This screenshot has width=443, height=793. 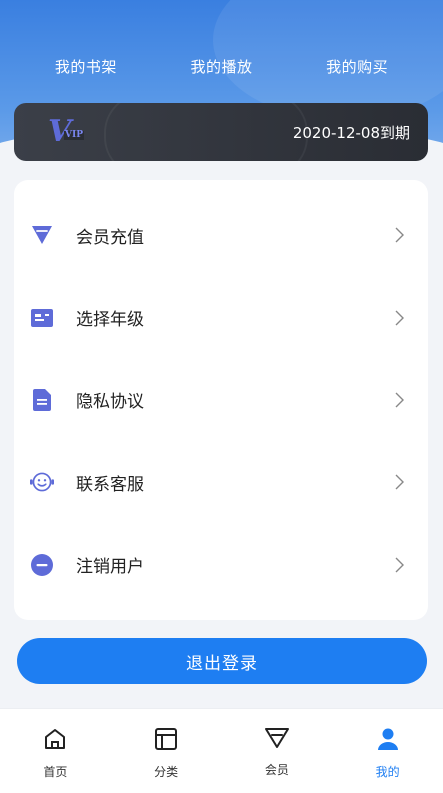 I want to click on home-icon, so click(x=55, y=741).